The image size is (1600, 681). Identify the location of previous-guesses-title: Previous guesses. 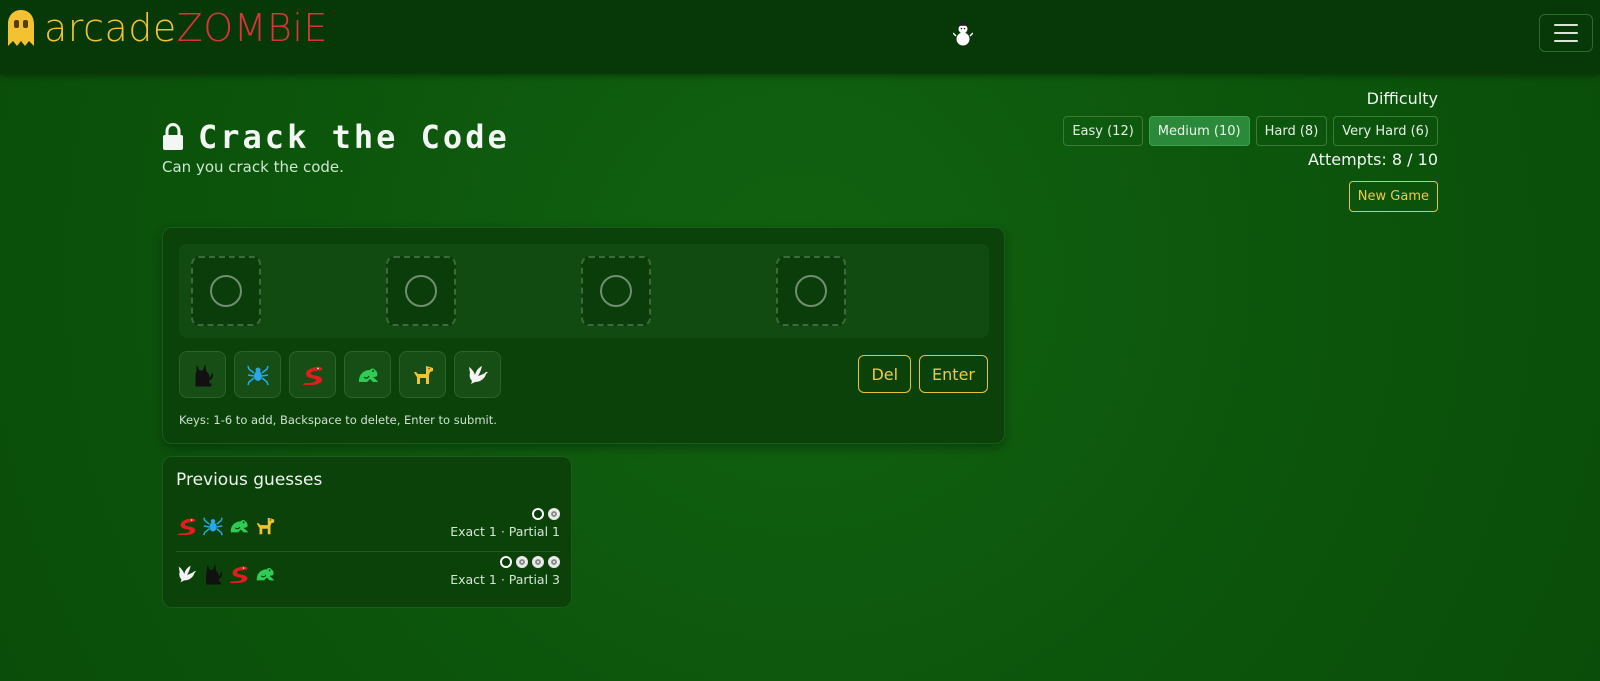
(249, 480).